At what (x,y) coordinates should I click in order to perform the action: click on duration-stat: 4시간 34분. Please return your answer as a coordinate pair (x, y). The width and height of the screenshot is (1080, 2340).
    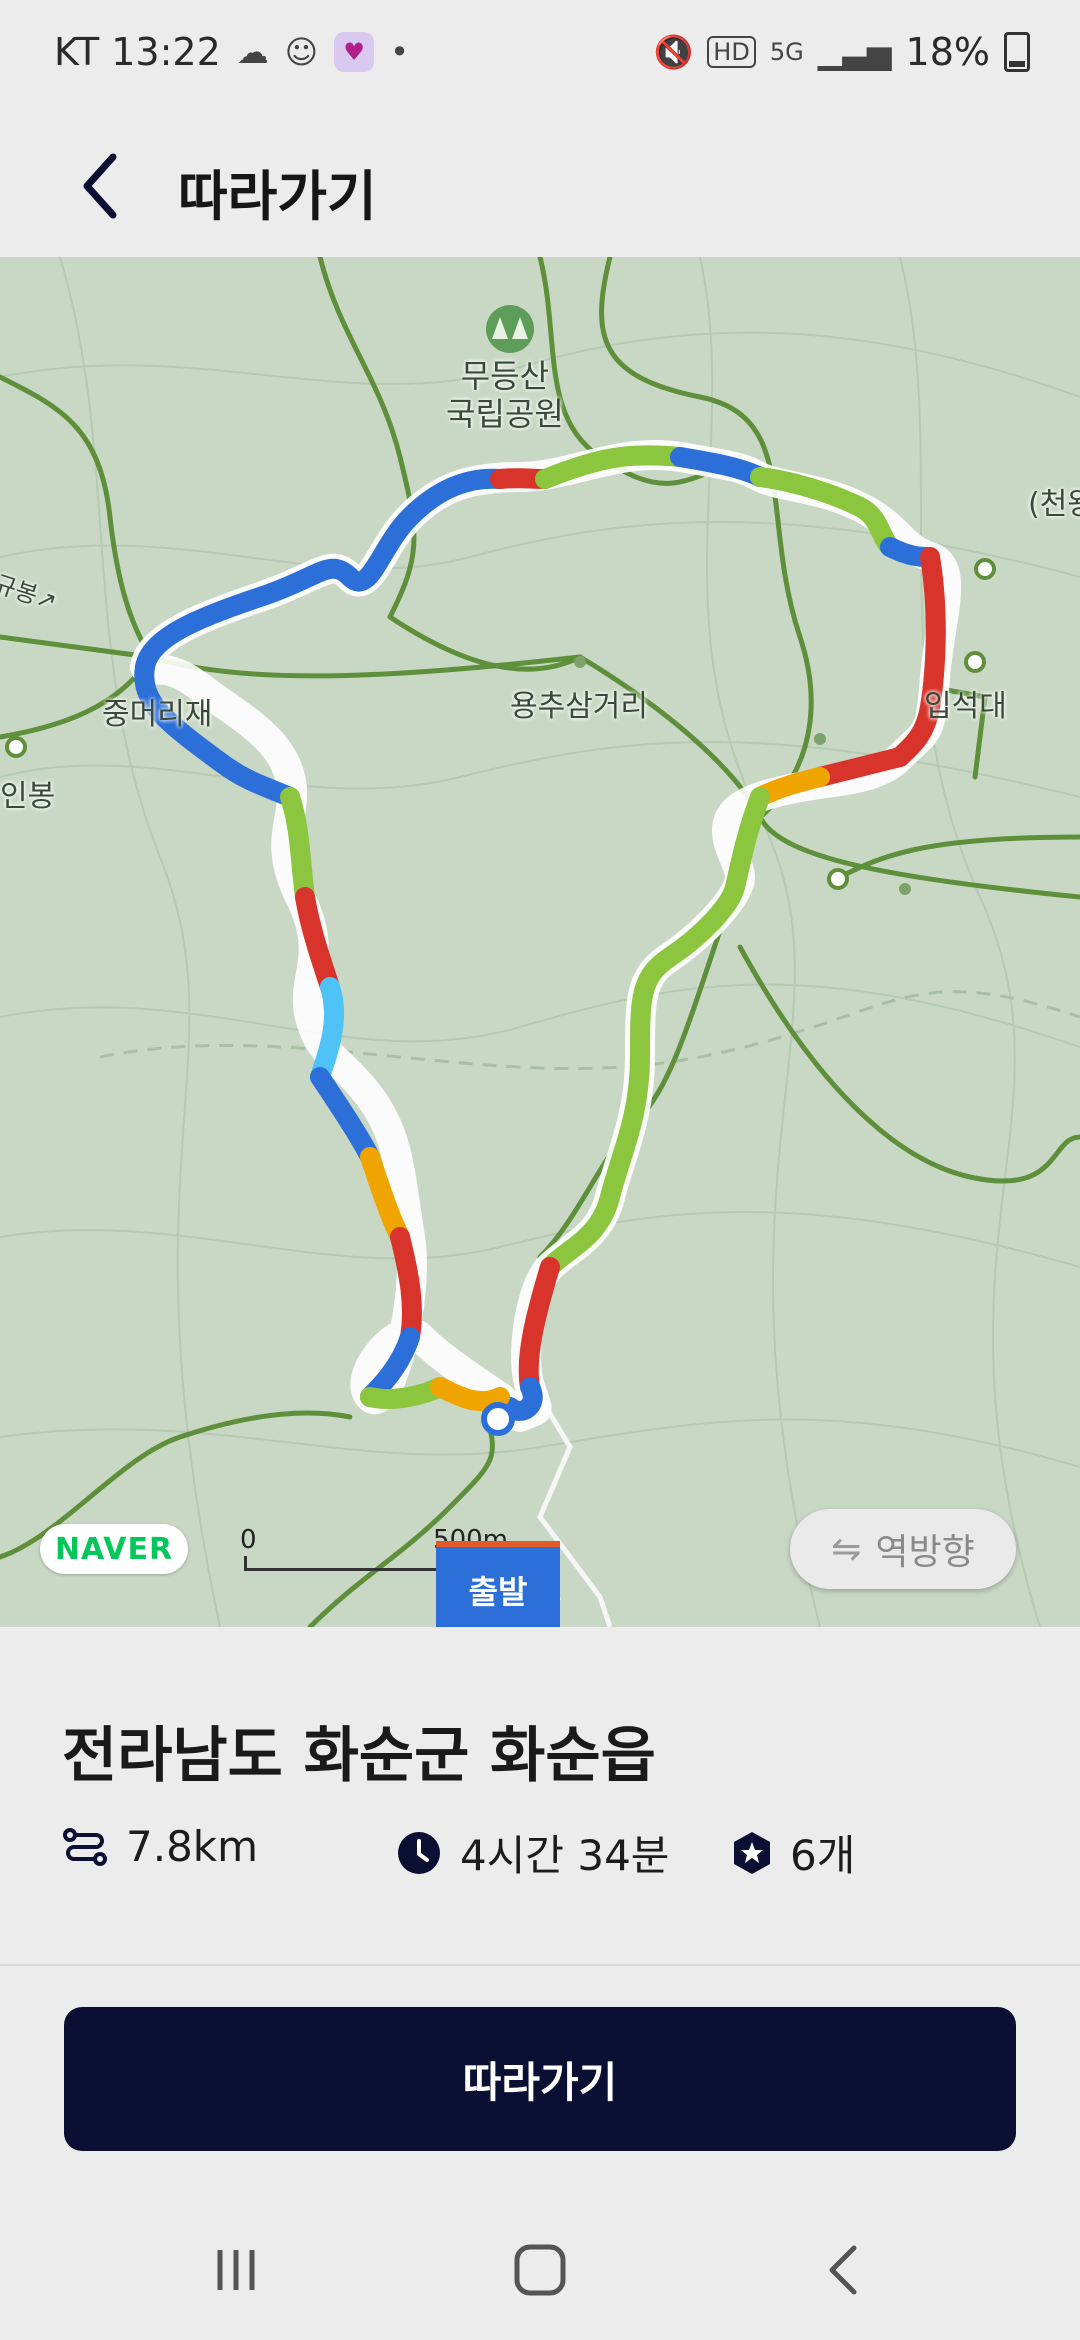
    Looking at the image, I should click on (532, 1852).